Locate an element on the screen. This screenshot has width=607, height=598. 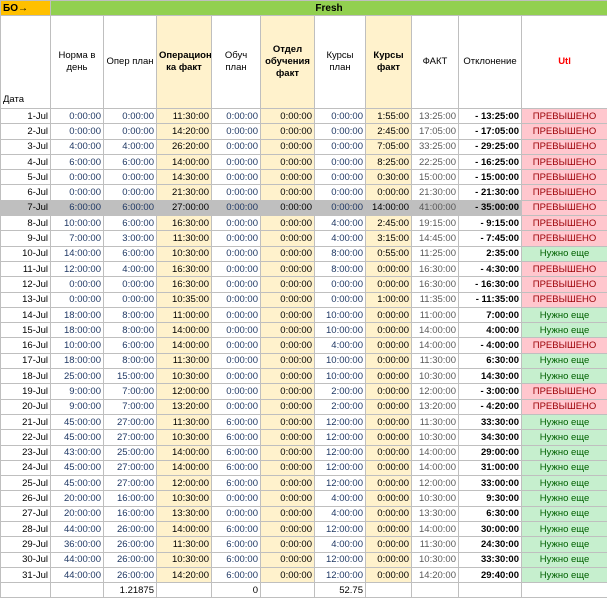
cell-oper-plan: 7:00:00 is located at coordinates (130, 391).